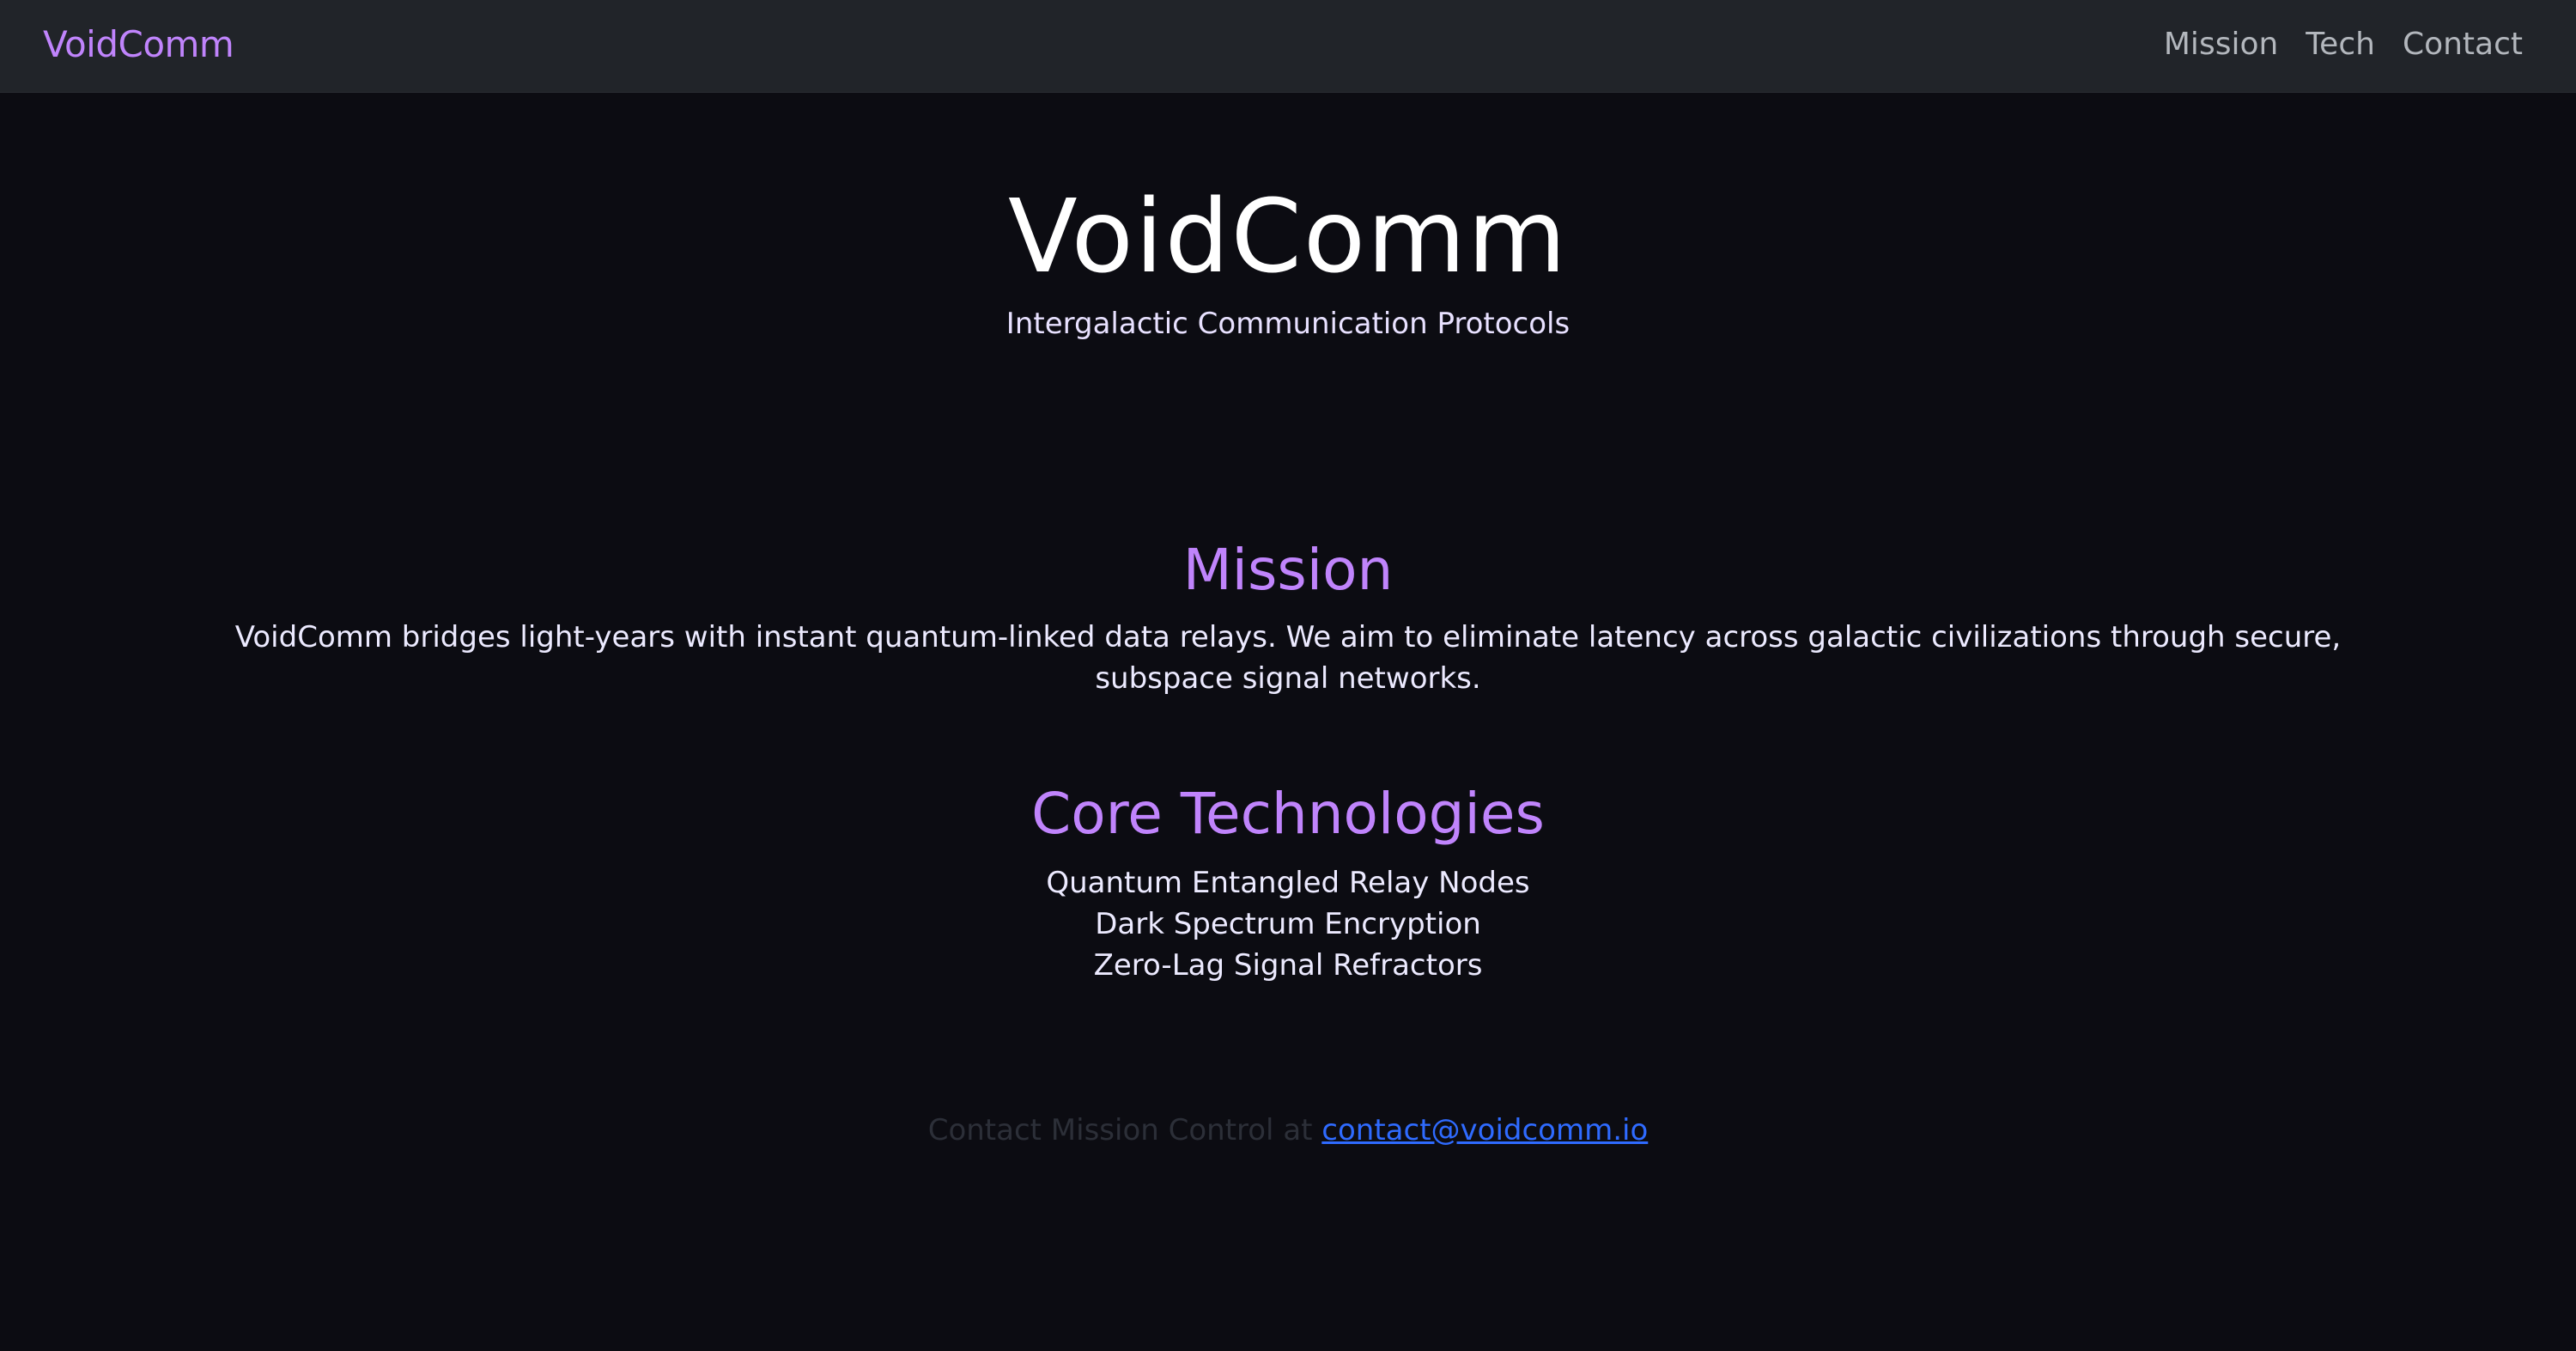 The image size is (2576, 1351). I want to click on brand-logo-link: VoidComm, so click(138, 45).